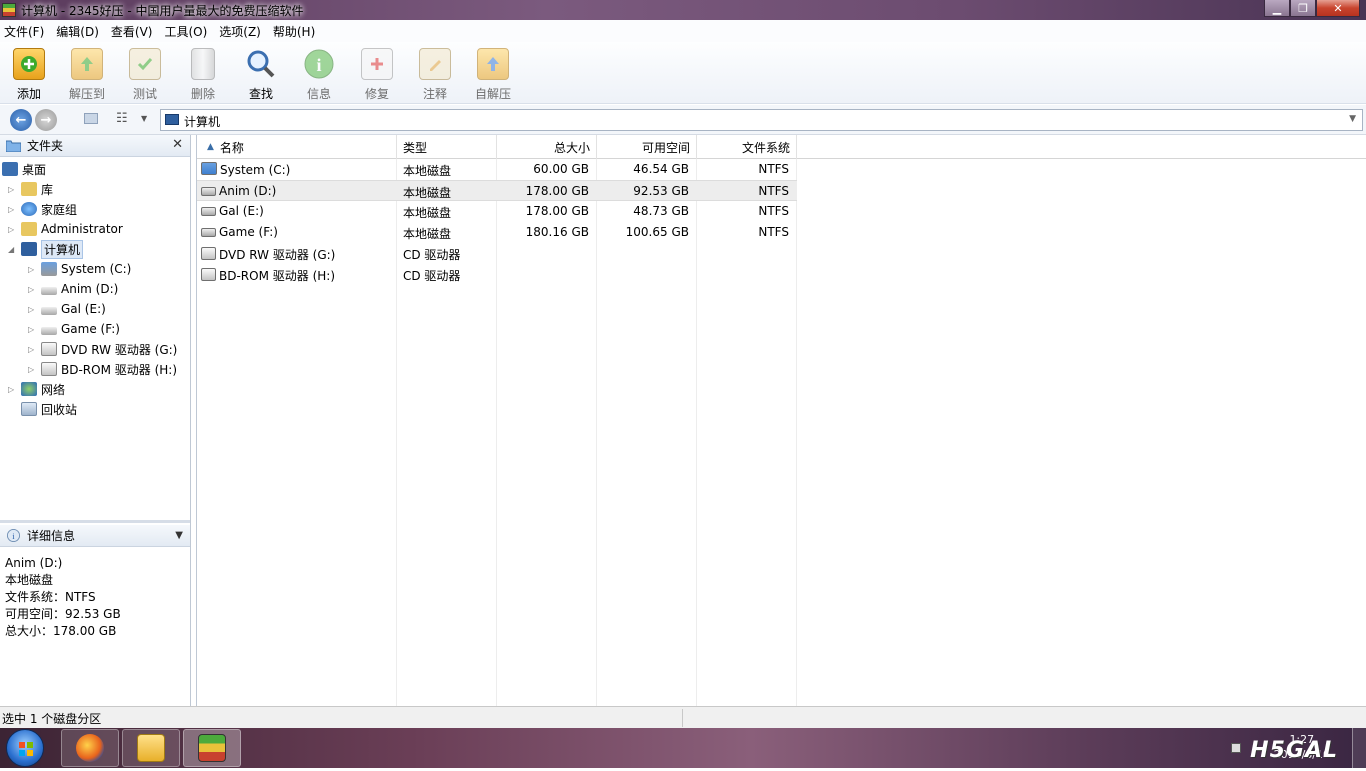 The width and height of the screenshot is (1366, 771). Describe the element at coordinates (493, 75) in the screenshot. I see `sfx-button: 自解压` at that location.